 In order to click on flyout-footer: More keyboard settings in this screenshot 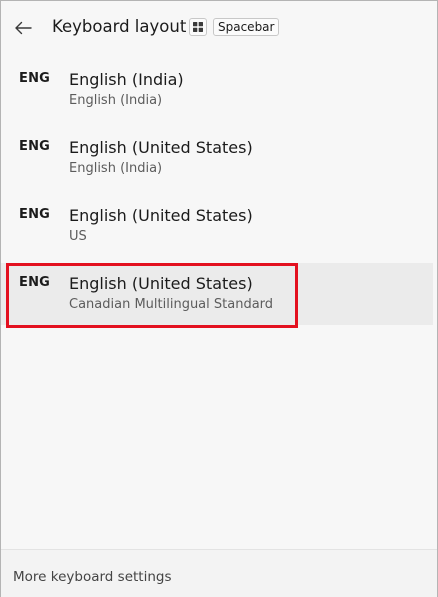, I will do `click(219, 573)`.